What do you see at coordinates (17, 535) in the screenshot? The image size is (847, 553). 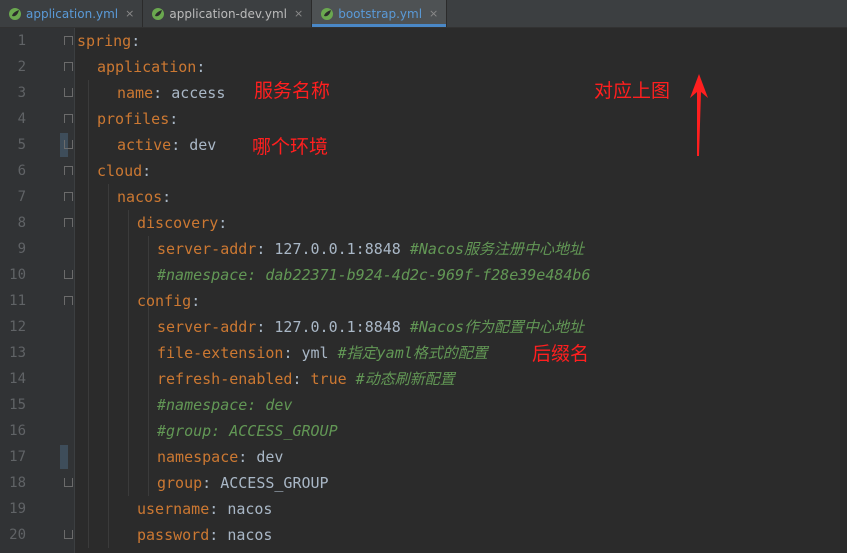 I see `line-number: 20` at bounding box center [17, 535].